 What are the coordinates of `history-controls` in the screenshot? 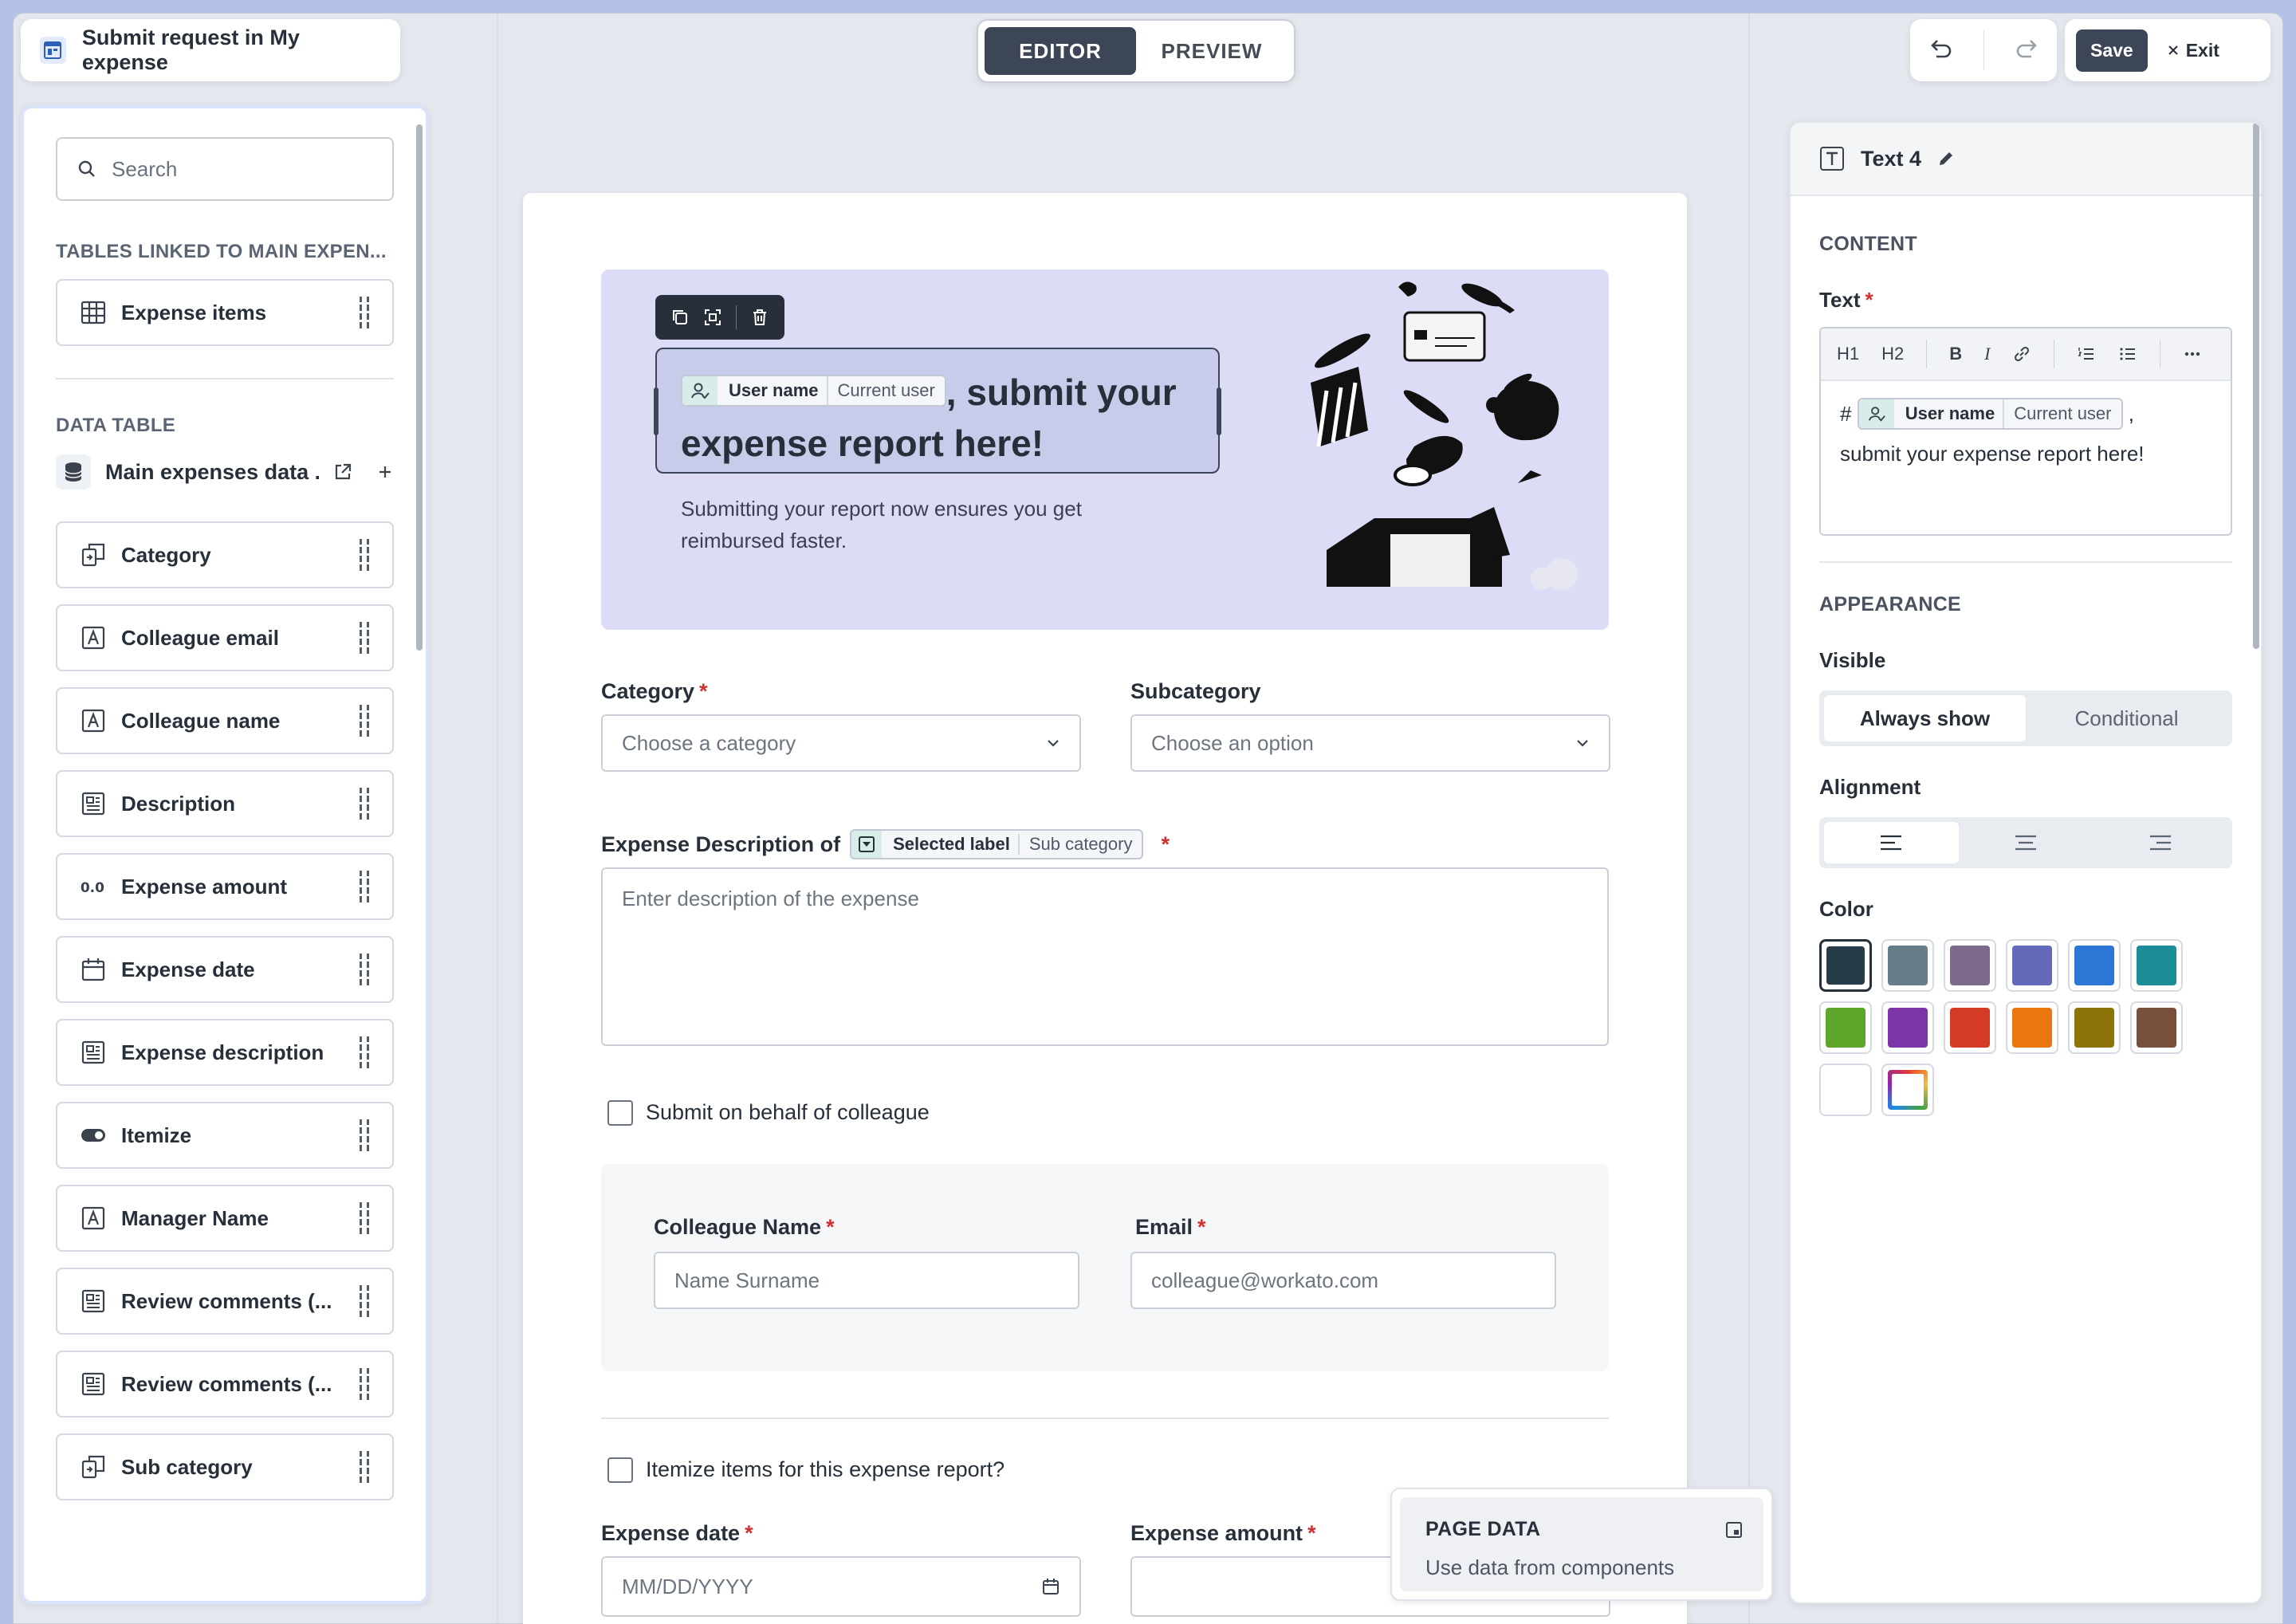 It's located at (1983, 50).